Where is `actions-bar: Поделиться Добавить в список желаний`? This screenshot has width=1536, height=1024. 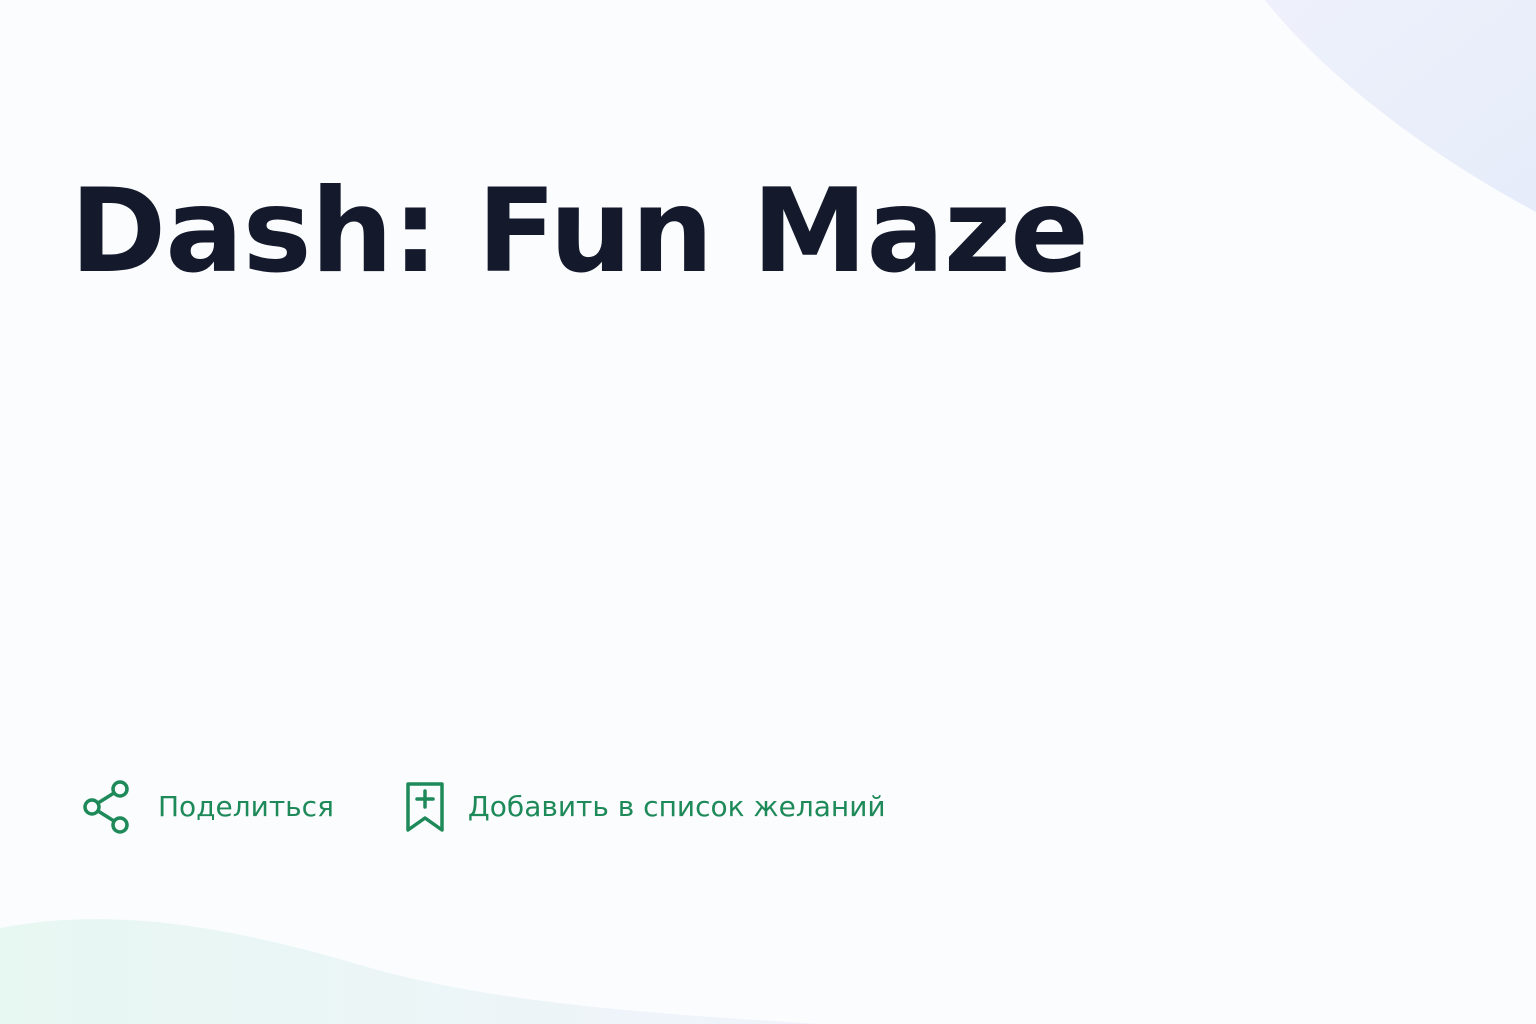 actions-bar: Поделиться Добавить в список желаний is located at coordinates (484, 807).